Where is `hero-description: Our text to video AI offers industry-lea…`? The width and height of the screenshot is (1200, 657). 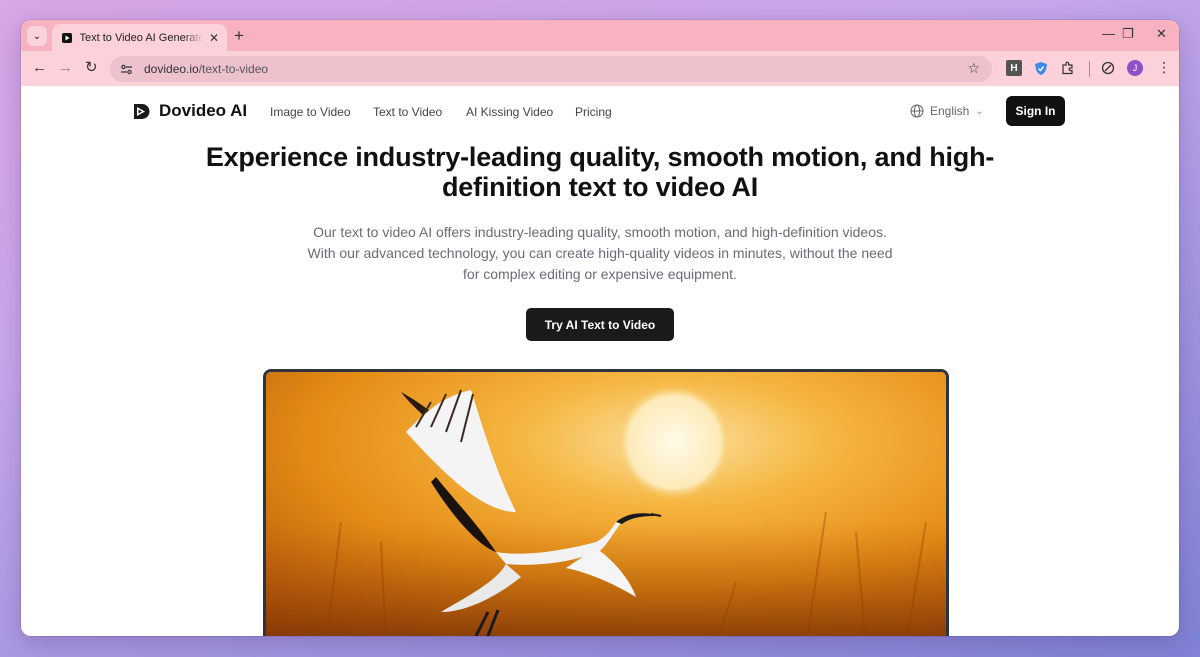 hero-description: Our text to video AI offers industry-lea… is located at coordinates (600, 253).